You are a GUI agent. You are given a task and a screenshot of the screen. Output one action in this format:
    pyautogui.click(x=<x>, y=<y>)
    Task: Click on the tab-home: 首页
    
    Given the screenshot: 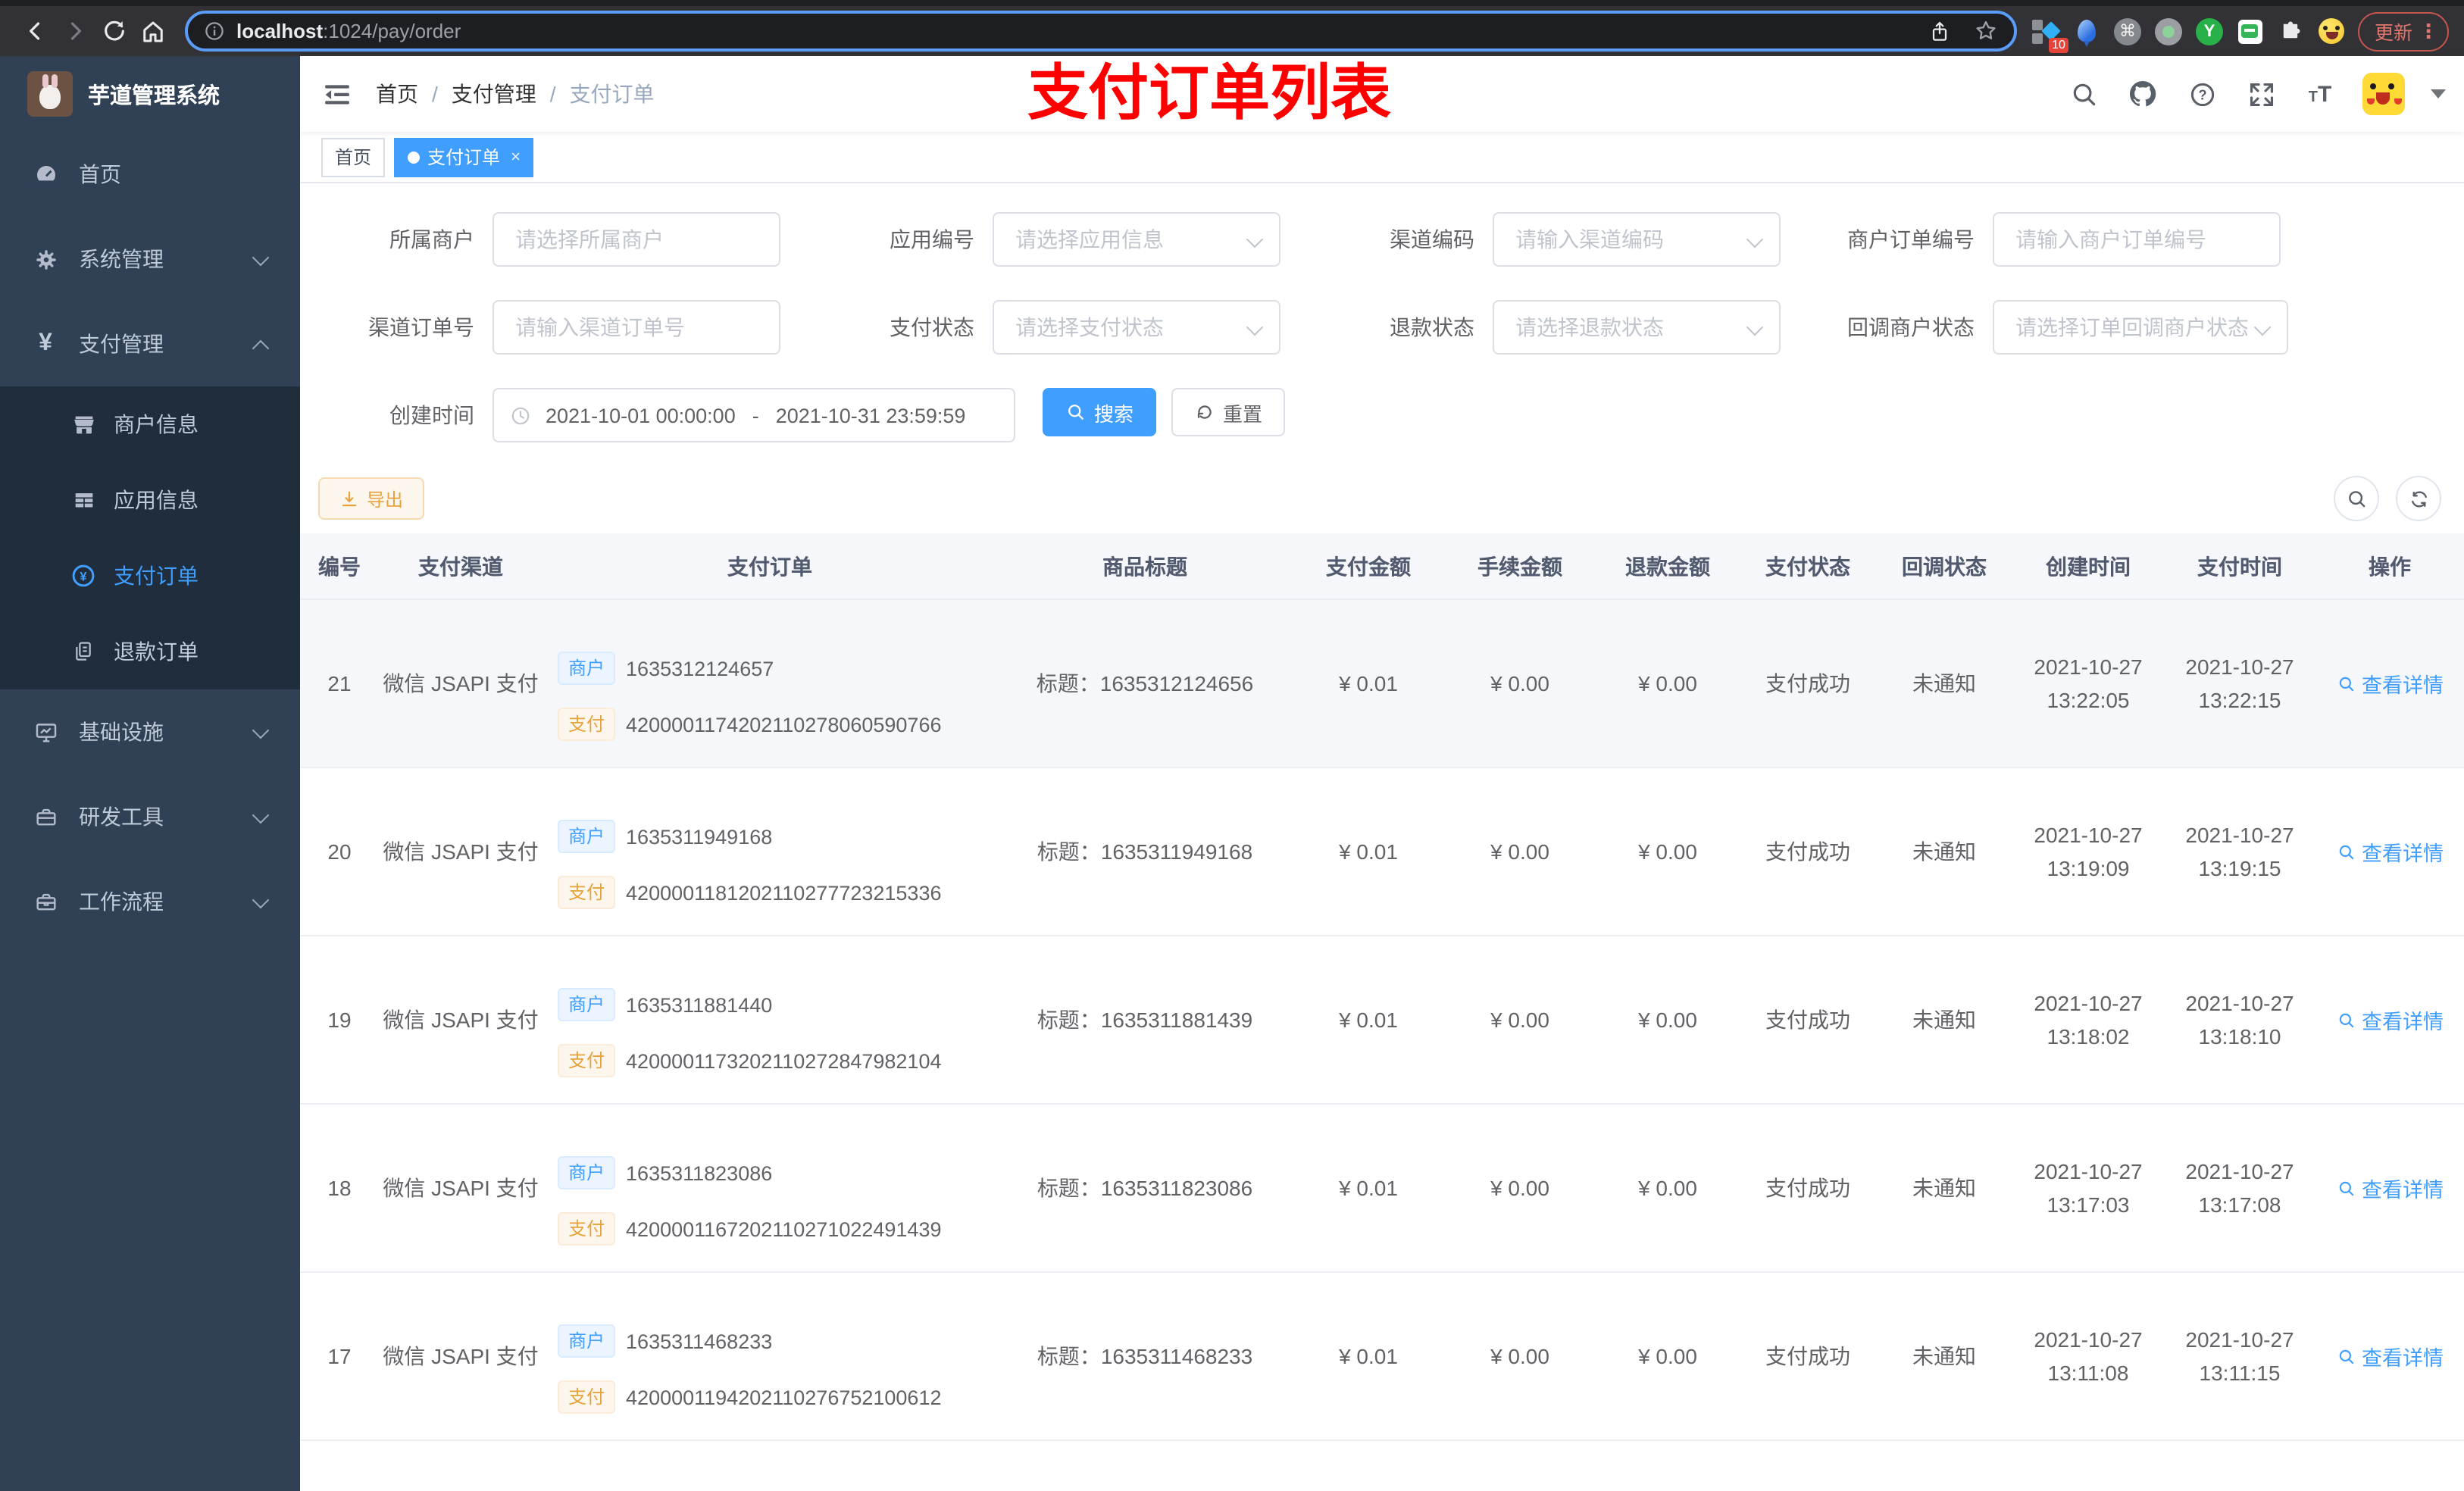 What is the action you would take?
    pyautogui.click(x=353, y=157)
    